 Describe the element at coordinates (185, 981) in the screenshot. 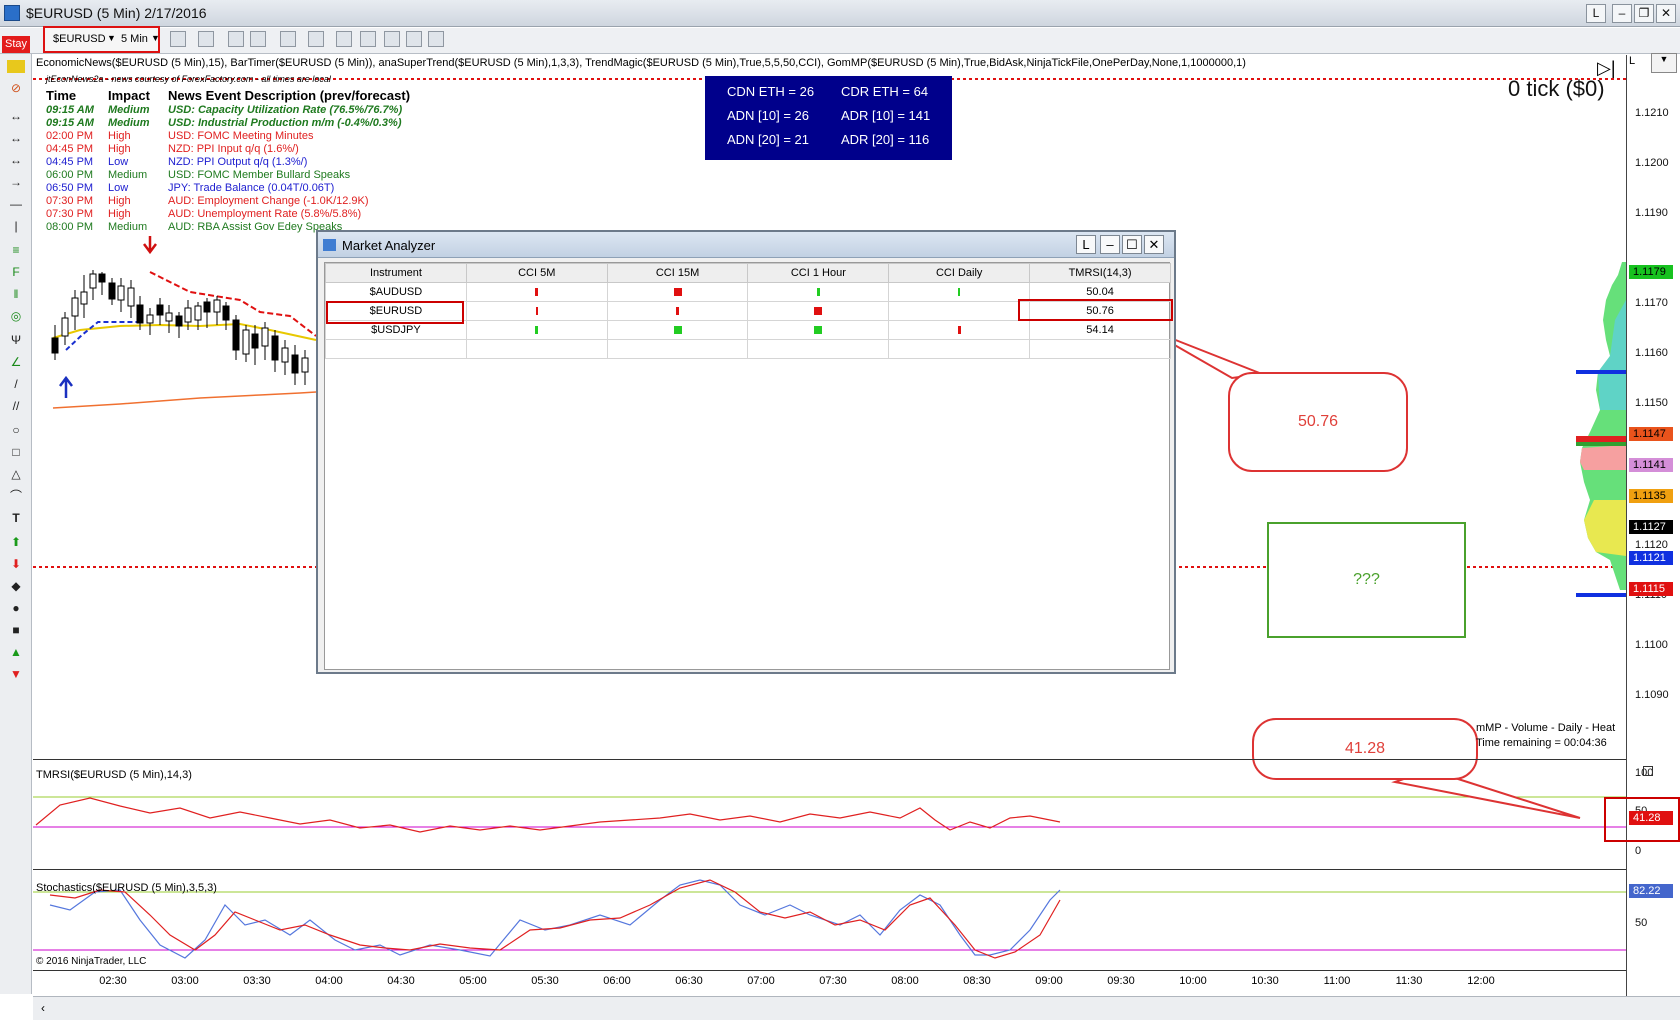

I see `time-tick: 03:00` at that location.